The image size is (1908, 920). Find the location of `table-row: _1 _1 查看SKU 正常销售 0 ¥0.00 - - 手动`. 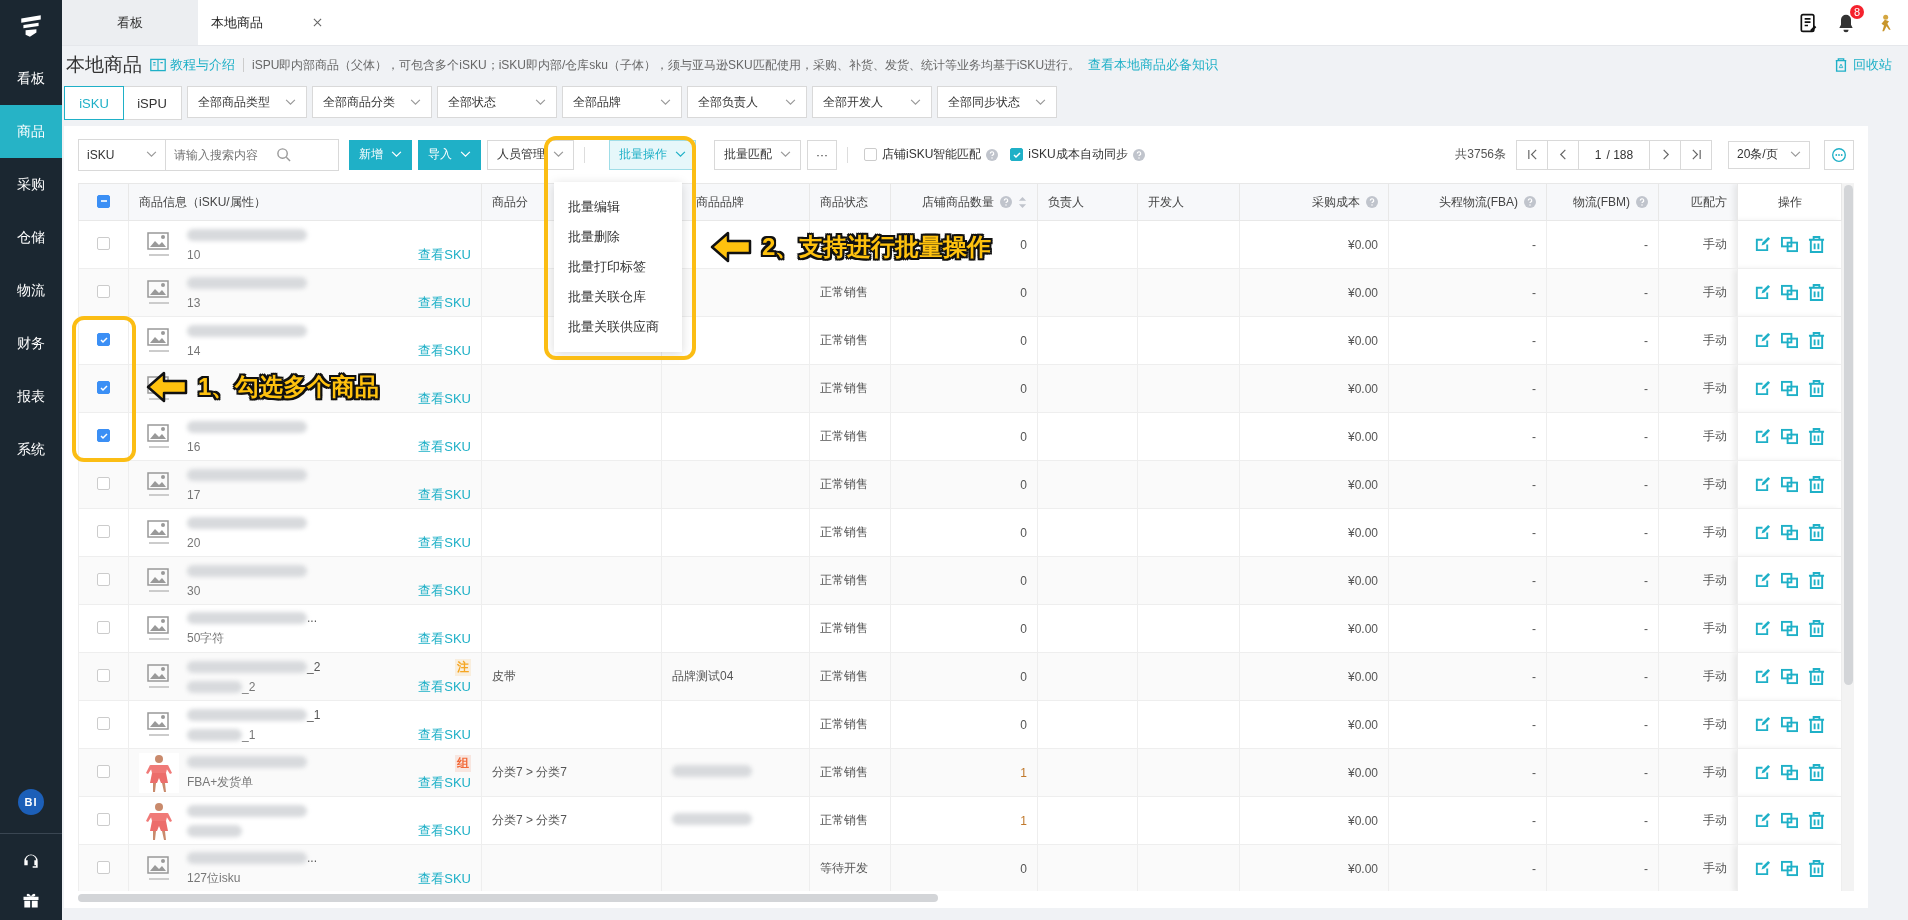

table-row: _1 _1 查看SKU 正常销售 0 ¥0.00 - - 手动 is located at coordinates (960, 724).